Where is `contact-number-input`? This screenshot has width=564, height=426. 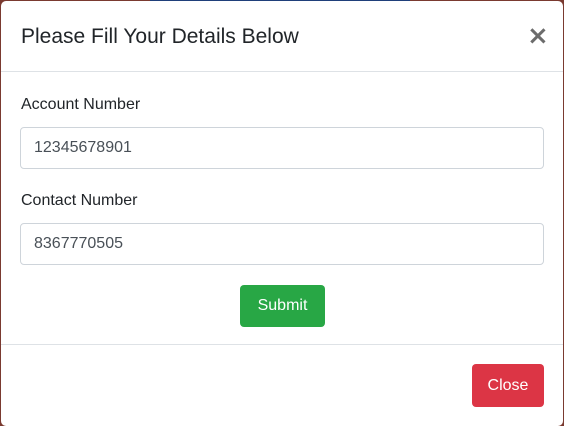 contact-number-input is located at coordinates (282, 244).